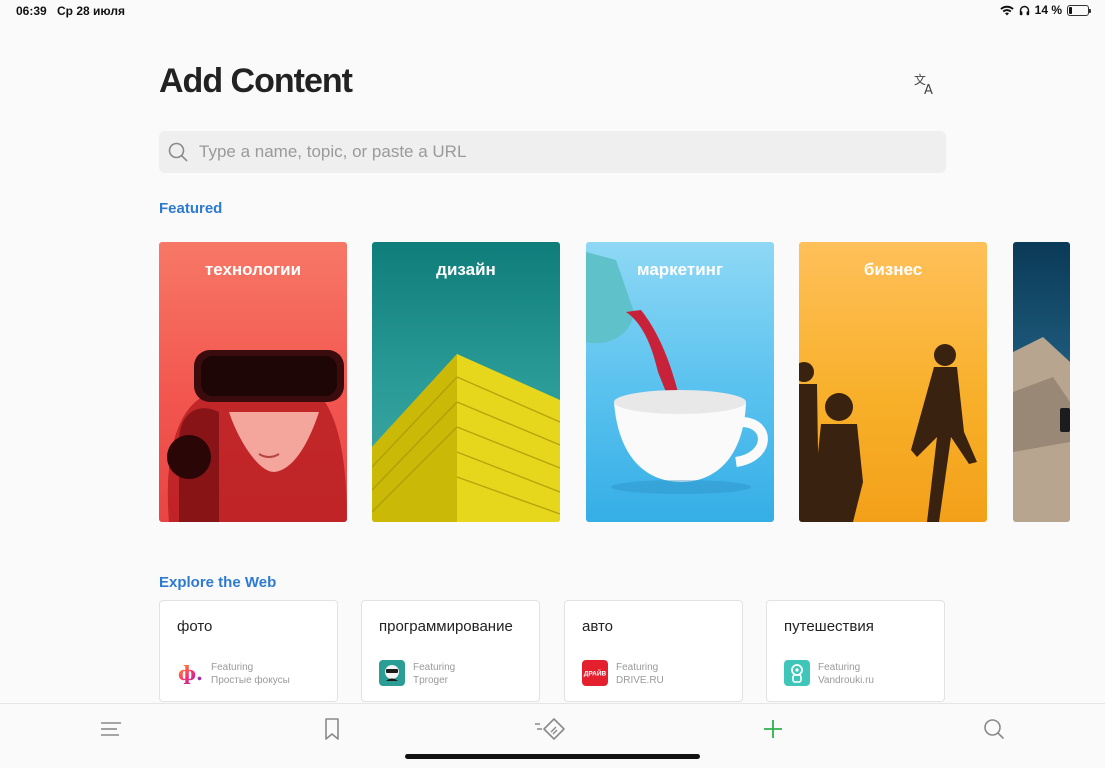 This screenshot has width=1105, height=768. Describe the element at coordinates (1048, 10) in the screenshot. I see `battery-percent: 14 %` at that location.